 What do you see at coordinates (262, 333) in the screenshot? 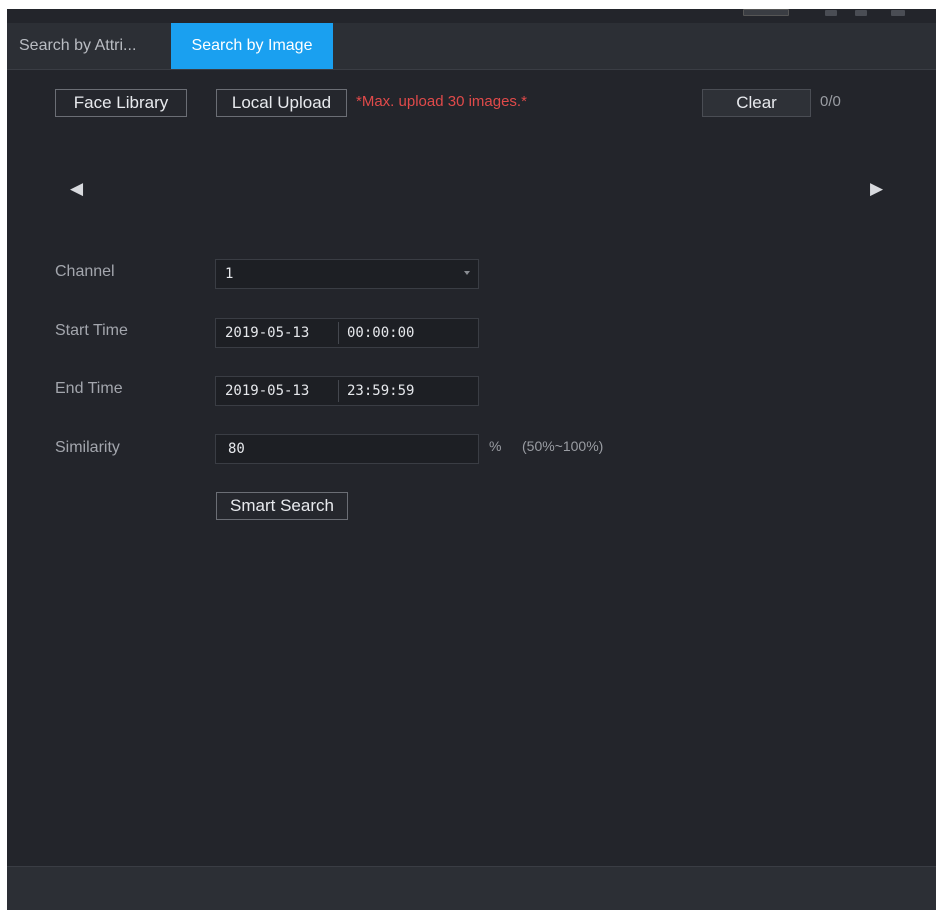
I see `start-date-value: 2019-05-13` at bounding box center [262, 333].